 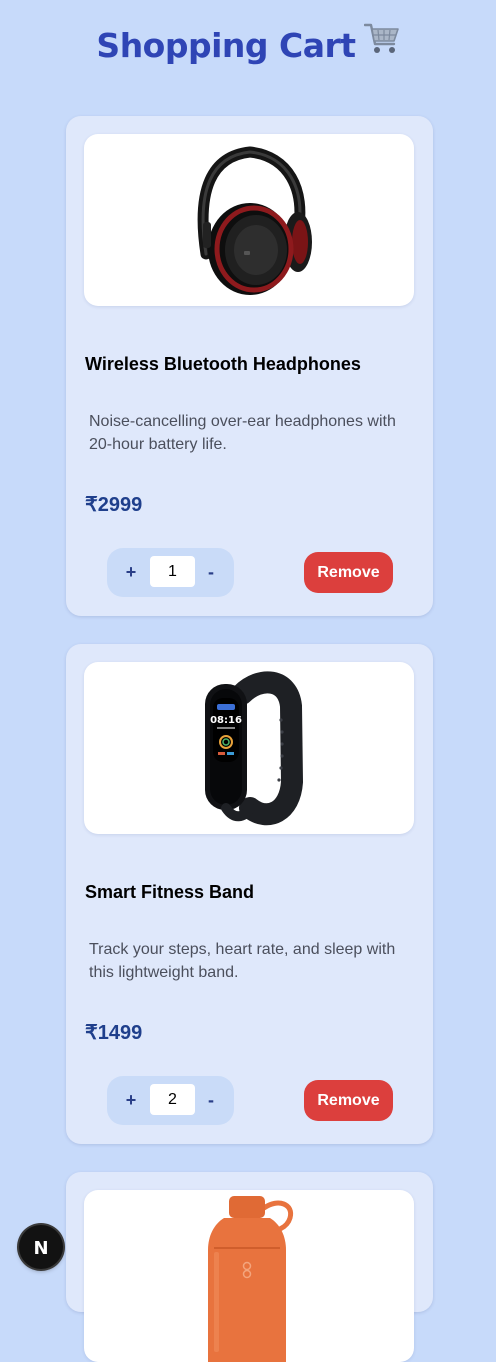 I want to click on band-screen-time: 08:16, so click(x=226, y=720).